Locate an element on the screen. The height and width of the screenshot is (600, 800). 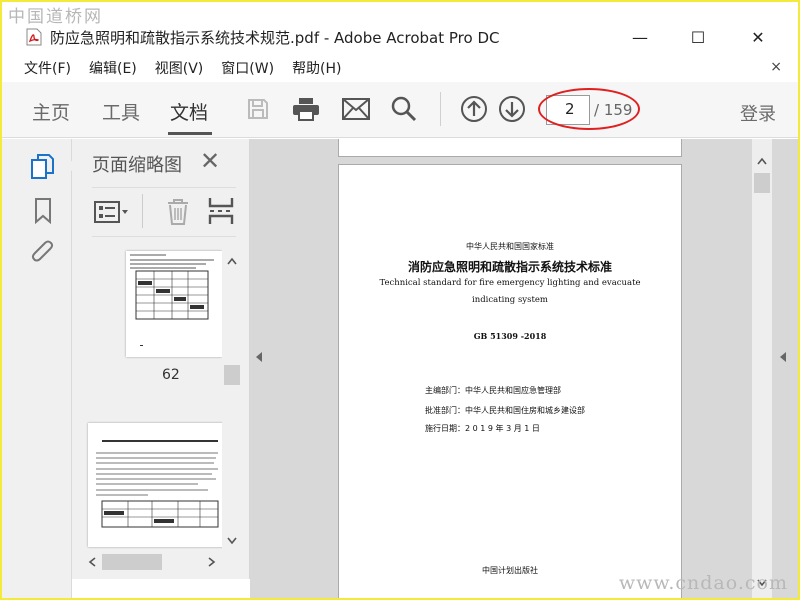
thumbnail-horizontal-scrollbar is located at coordinates (155, 562).